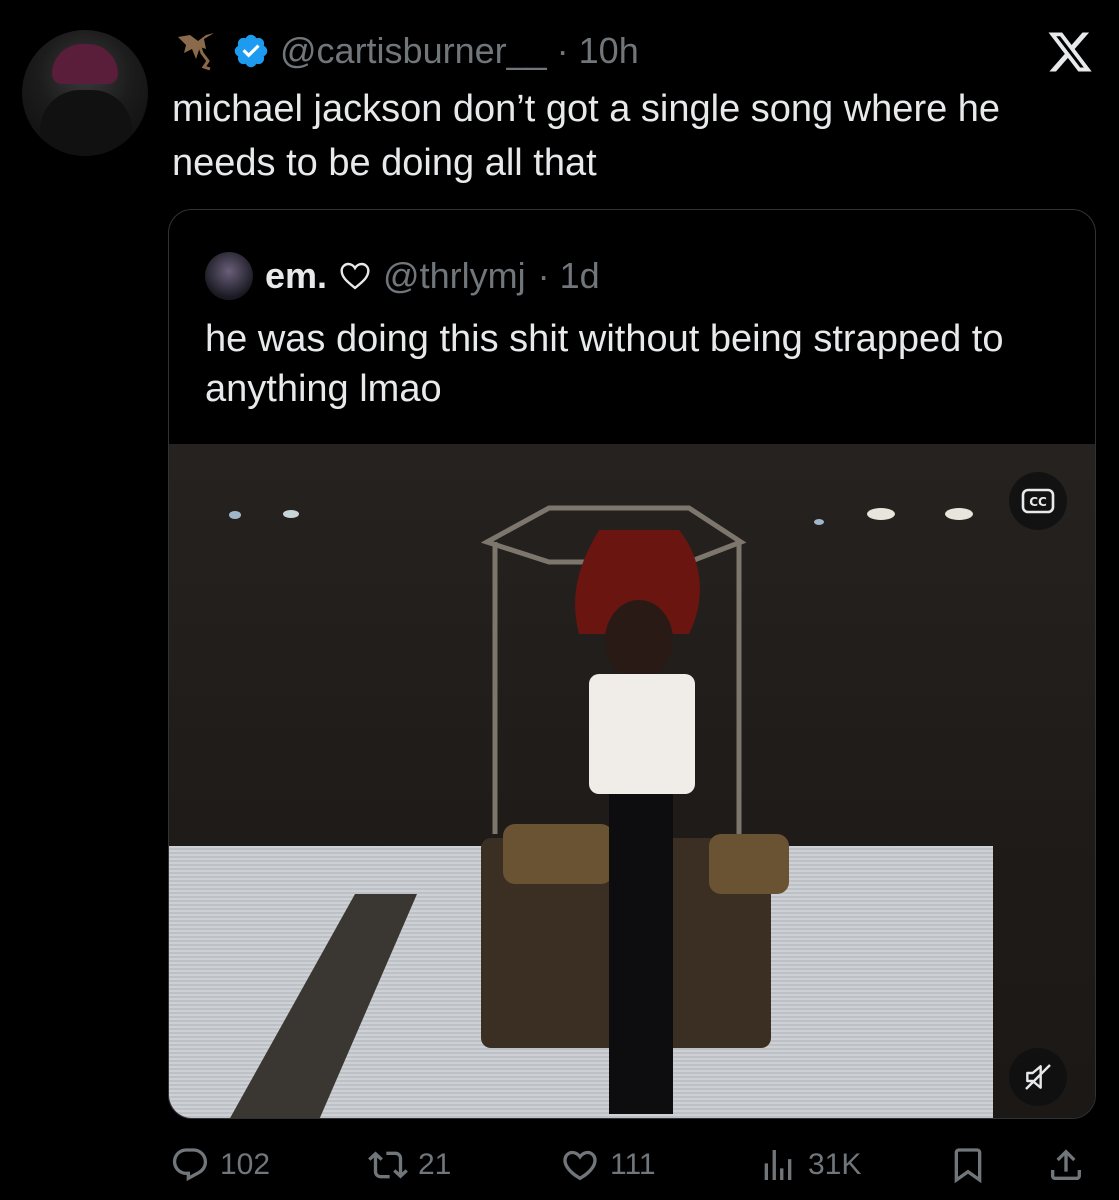 The width and height of the screenshot is (1119, 1200). What do you see at coordinates (633, 1164) in the screenshot?
I see `like-count: 111` at bounding box center [633, 1164].